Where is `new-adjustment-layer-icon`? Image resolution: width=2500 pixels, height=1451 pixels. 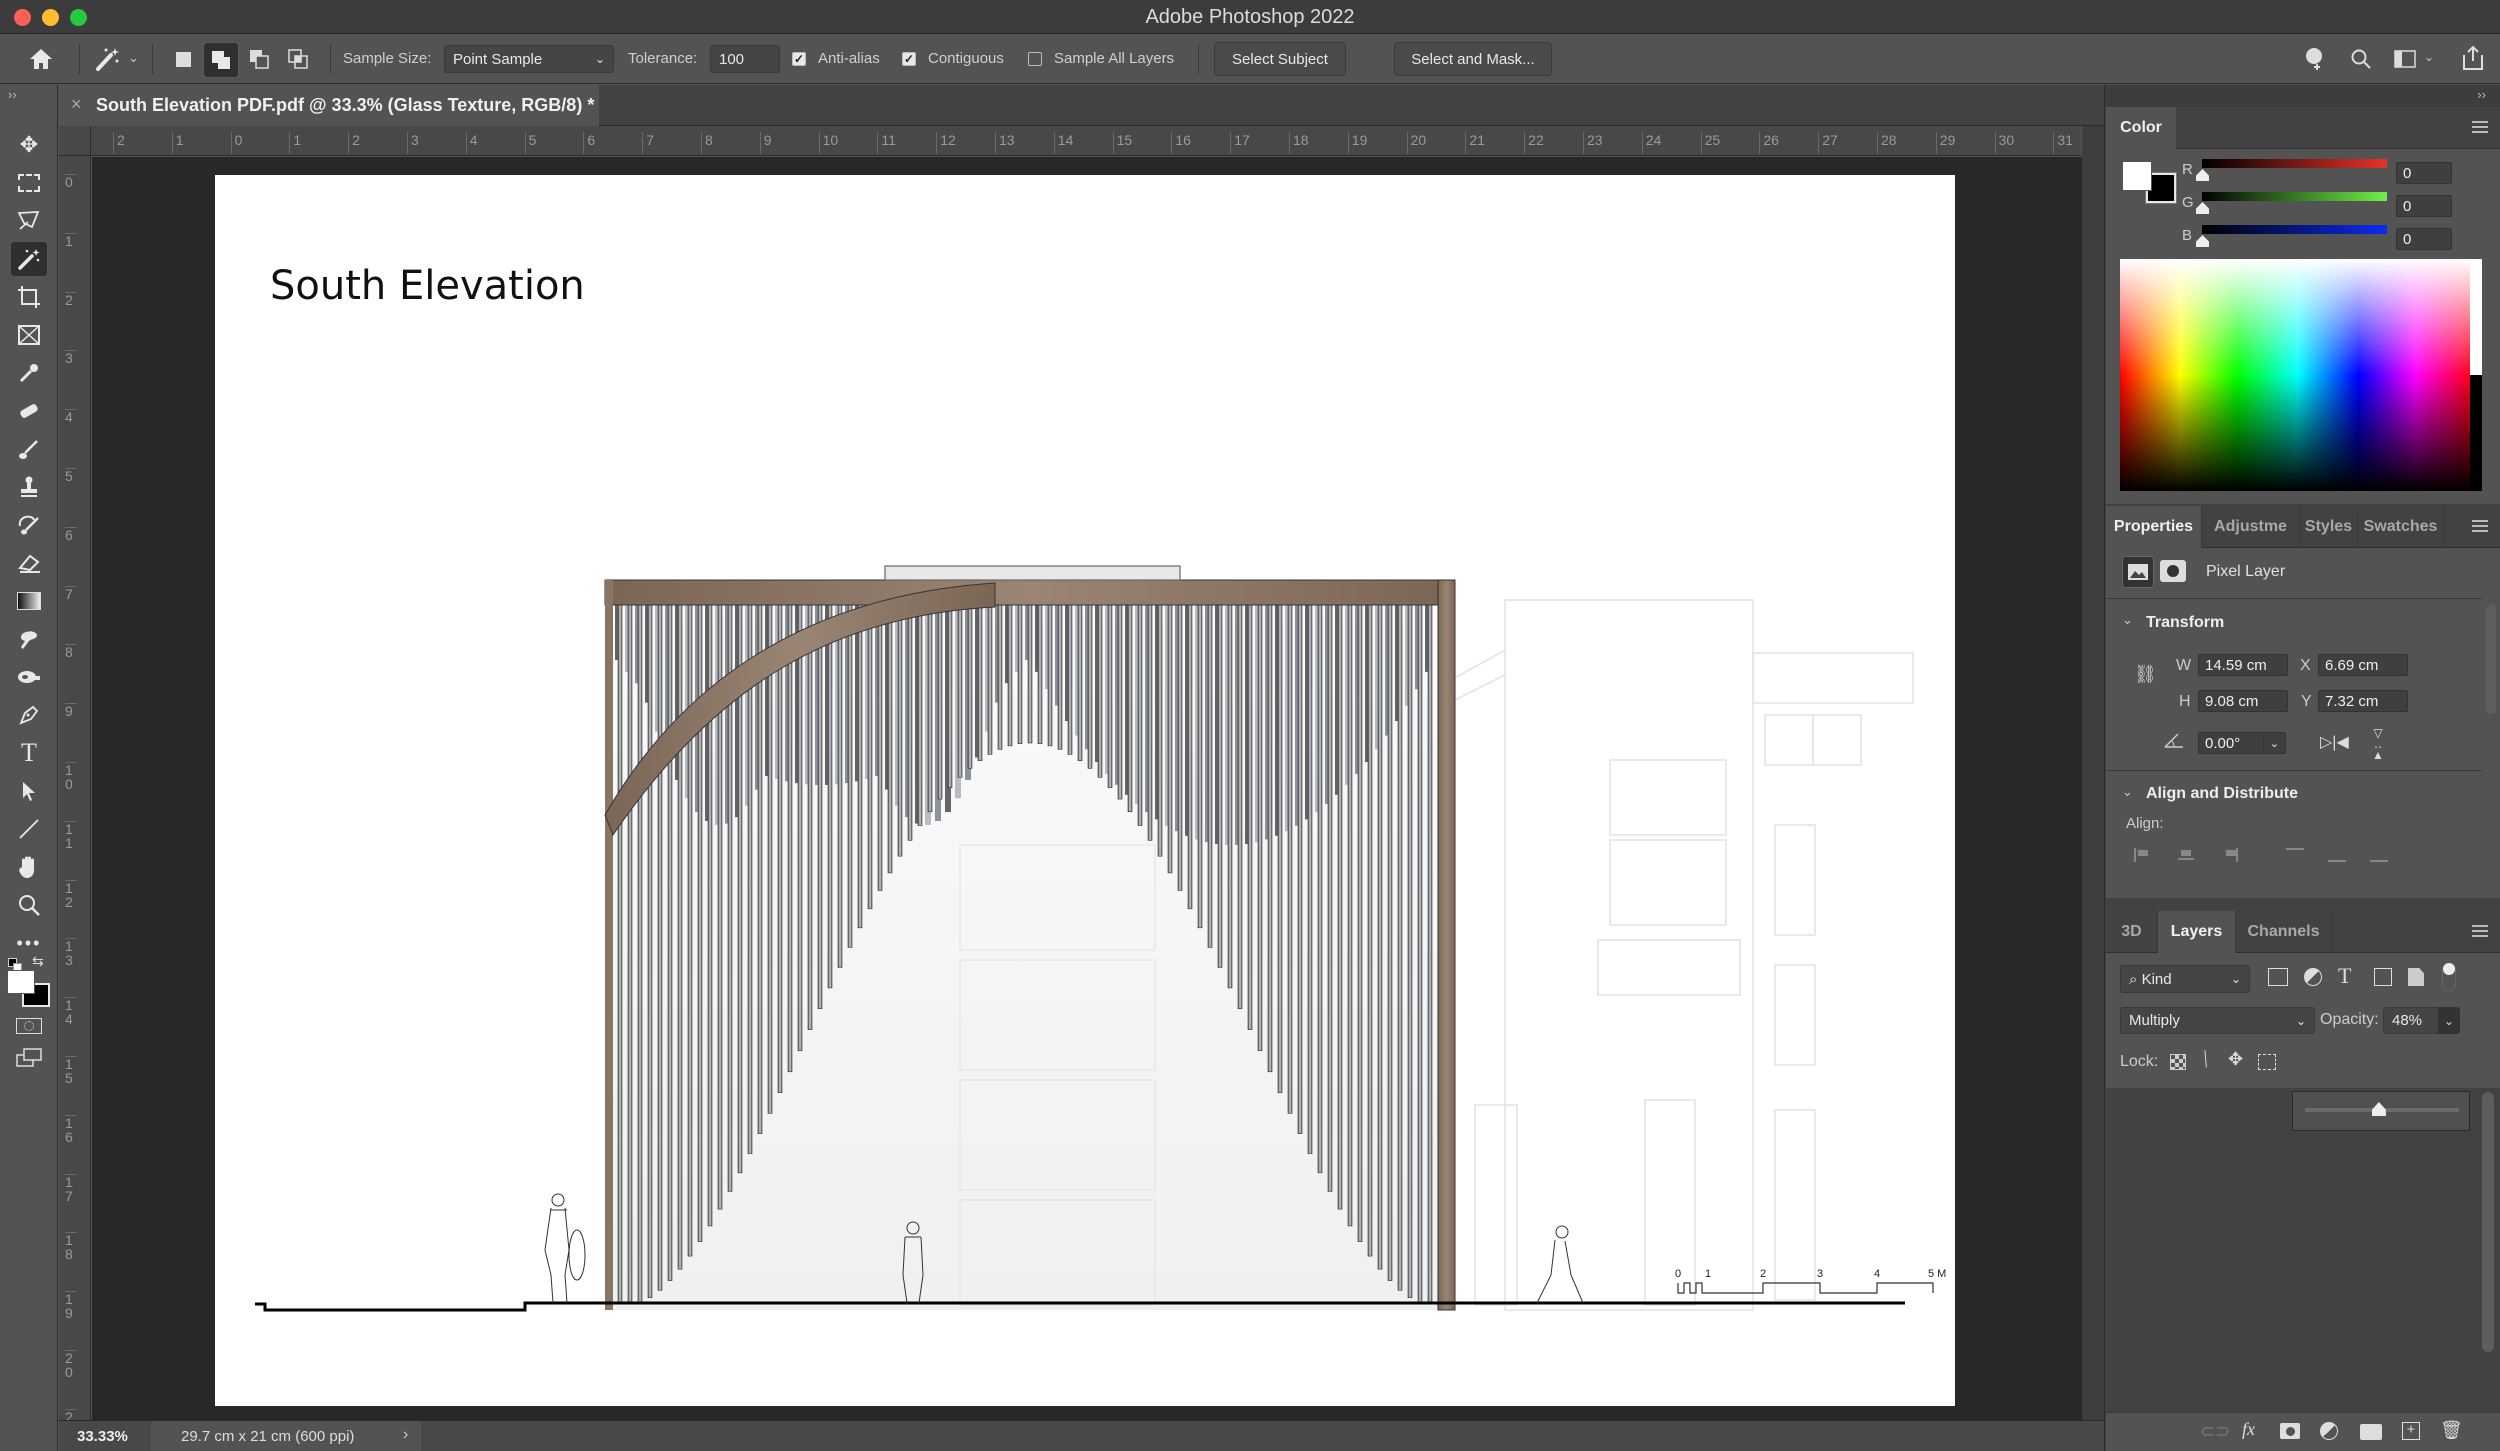 new-adjustment-layer-icon is located at coordinates (2329, 1431).